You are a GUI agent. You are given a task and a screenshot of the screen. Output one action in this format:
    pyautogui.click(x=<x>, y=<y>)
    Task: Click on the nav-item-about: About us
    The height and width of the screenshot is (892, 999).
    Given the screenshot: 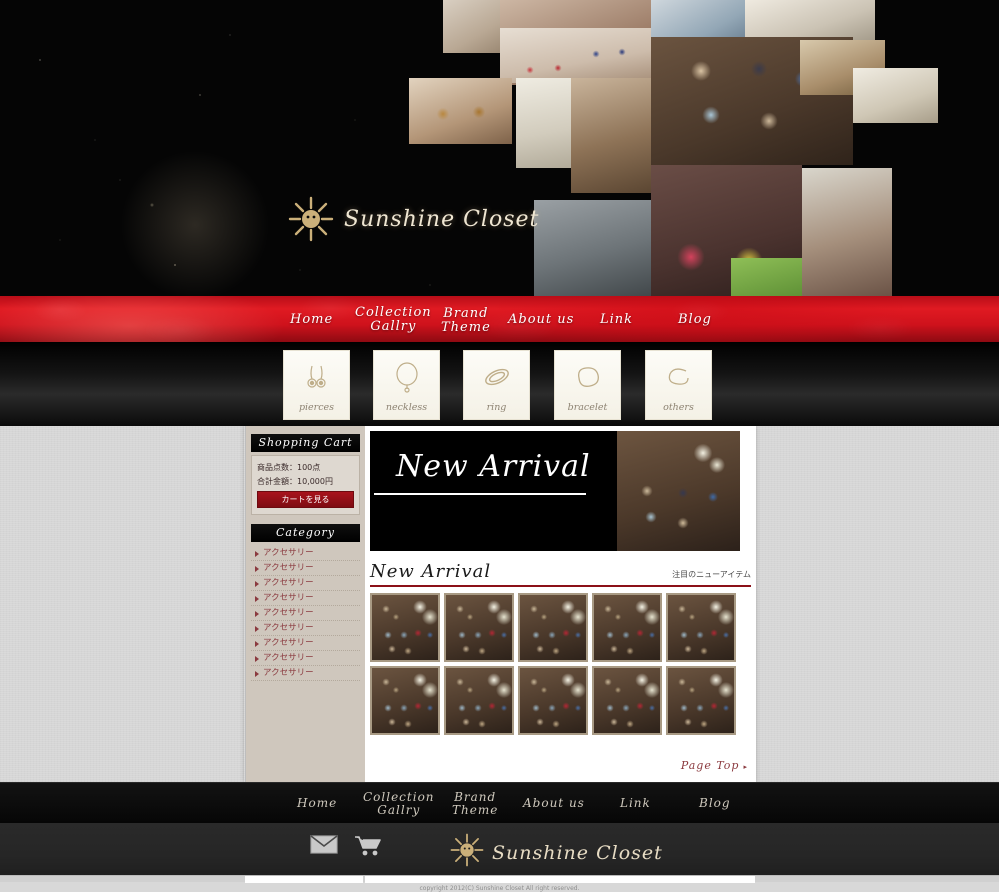 What is the action you would take?
    pyautogui.click(x=541, y=320)
    